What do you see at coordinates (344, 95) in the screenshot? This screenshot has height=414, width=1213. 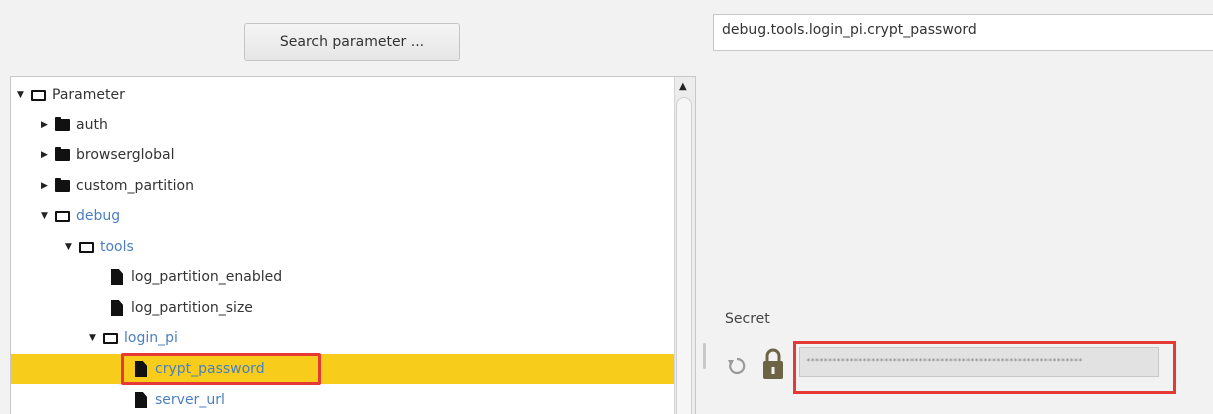 I see `tree-root: ▼ Parameter` at bounding box center [344, 95].